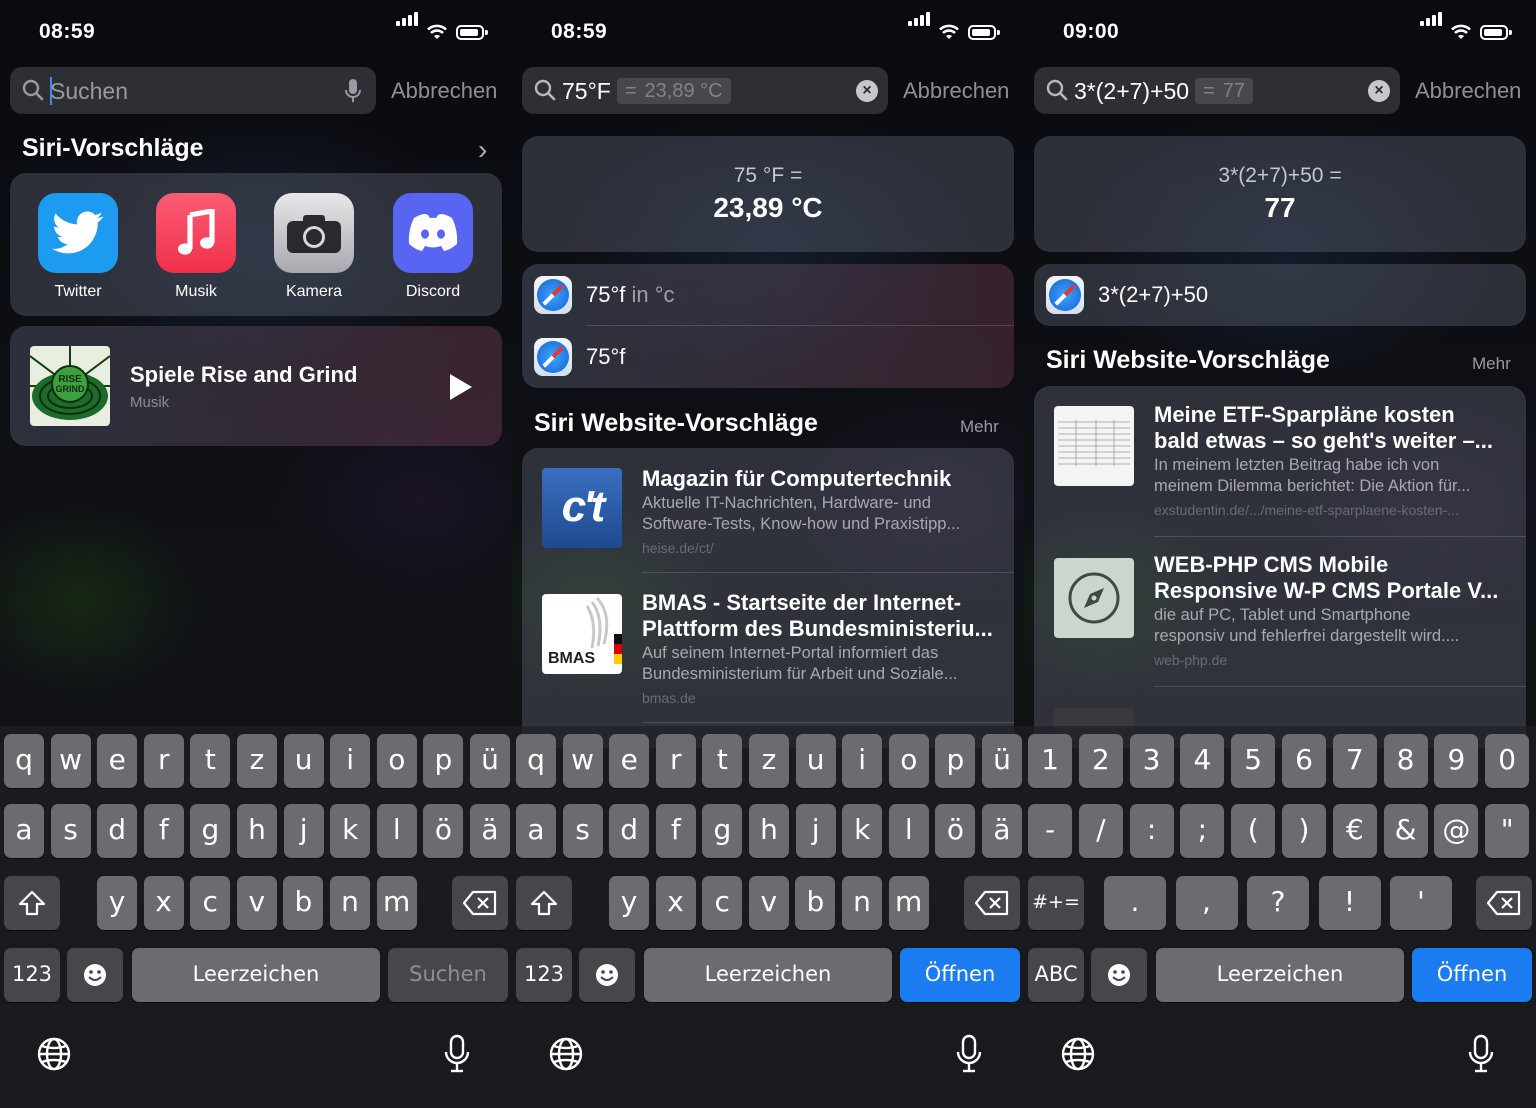 The width and height of the screenshot is (1536, 1108). What do you see at coordinates (1304, 761) in the screenshot?
I see `key-digit: 6` at bounding box center [1304, 761].